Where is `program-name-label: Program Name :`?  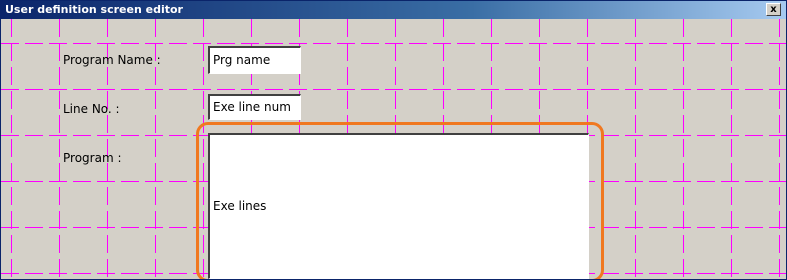 program-name-label: Program Name : is located at coordinates (112, 60).